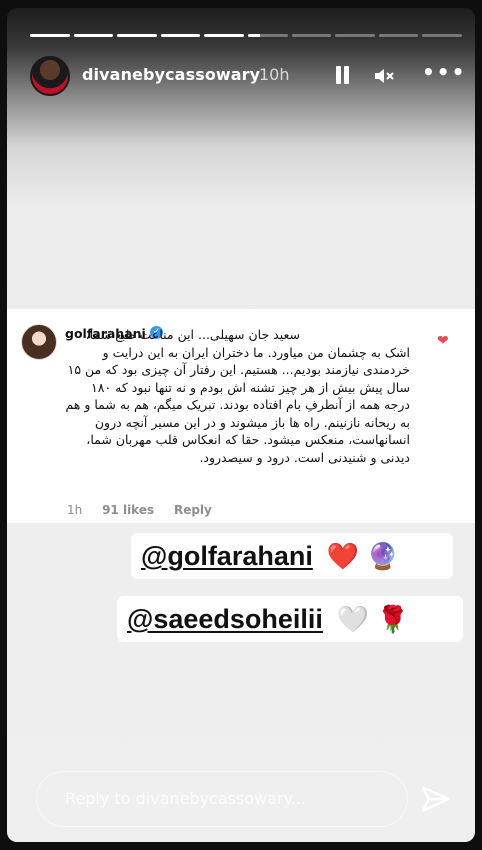 This screenshot has height=850, width=482. I want to click on mention-handle: @saeedsoheilii, so click(225, 619).